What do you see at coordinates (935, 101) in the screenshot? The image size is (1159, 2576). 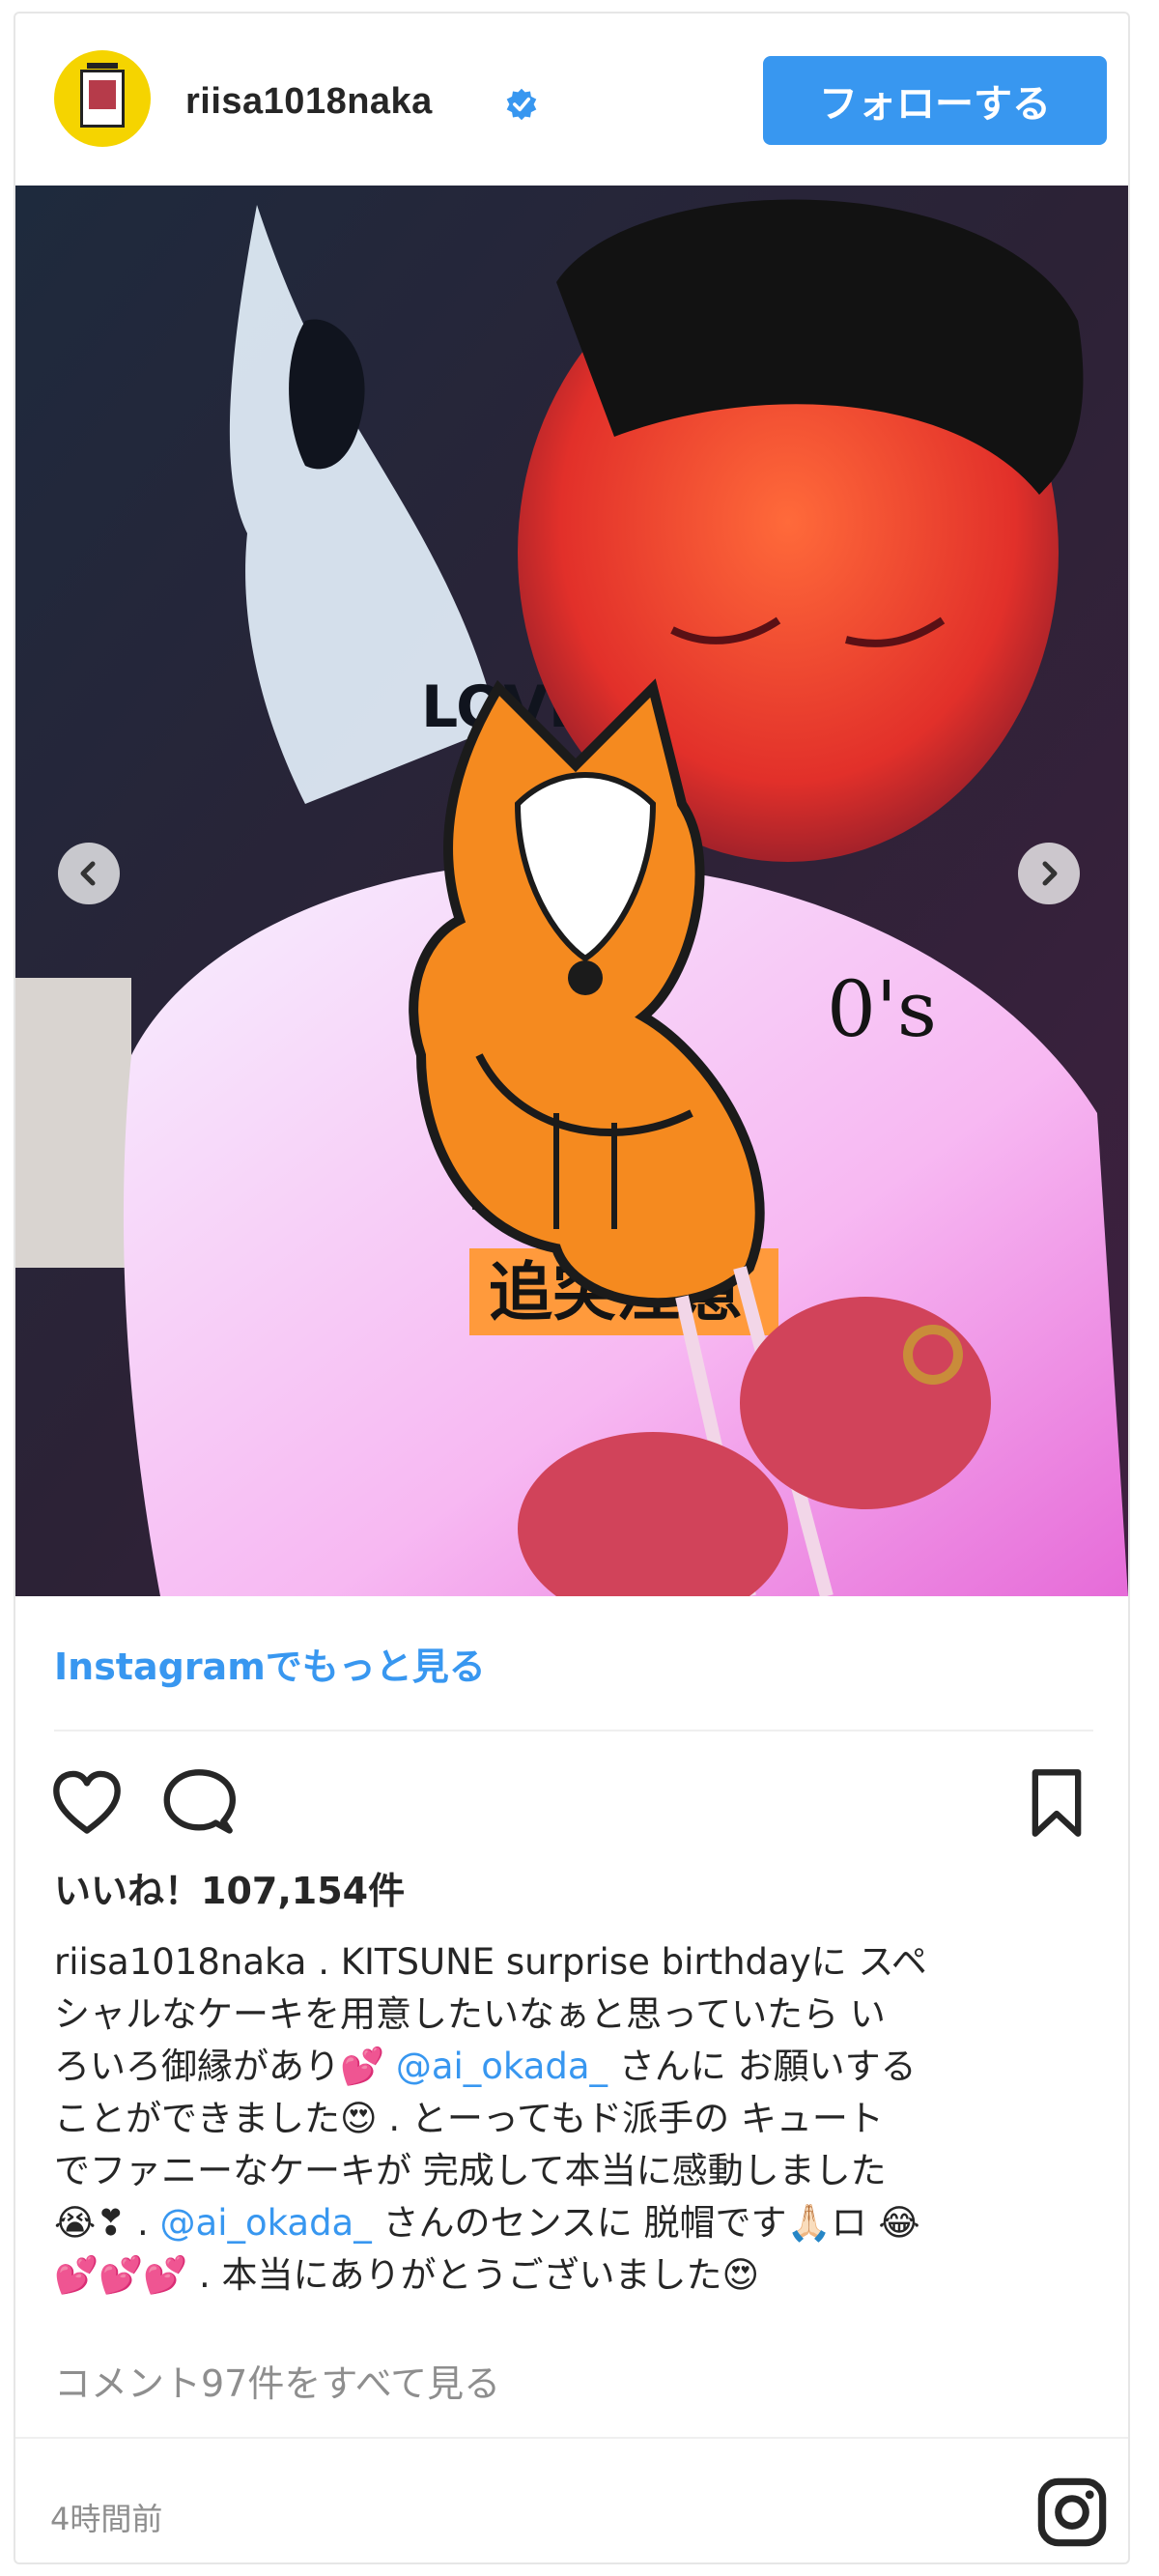 I see `follow-button: フォローする` at bounding box center [935, 101].